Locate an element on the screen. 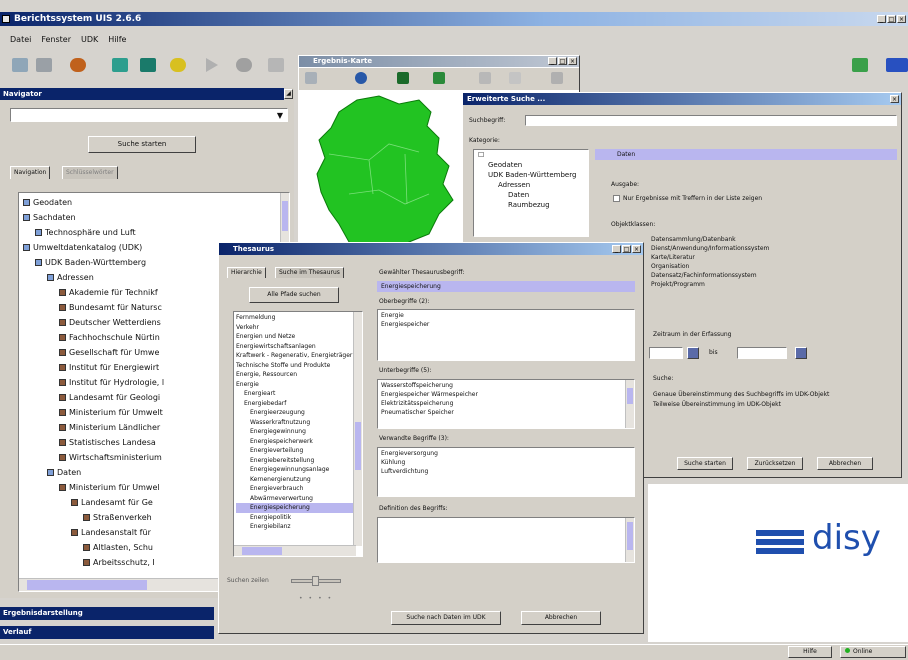  suche-option-partial: Teilweise Übereinstimmung im UDK-Objekt is located at coordinates (717, 404).